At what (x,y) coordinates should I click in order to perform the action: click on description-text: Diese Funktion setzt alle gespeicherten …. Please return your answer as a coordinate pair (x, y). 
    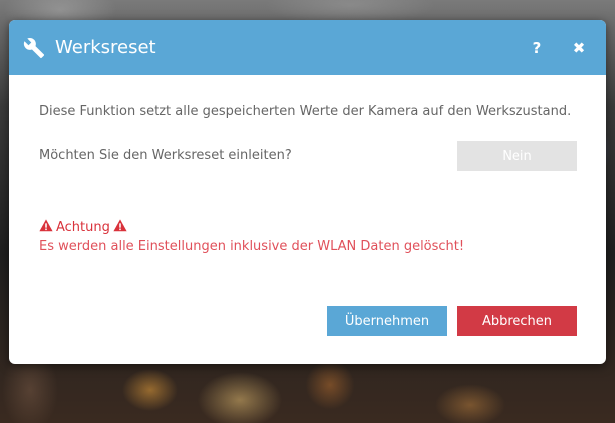
    Looking at the image, I should click on (305, 111).